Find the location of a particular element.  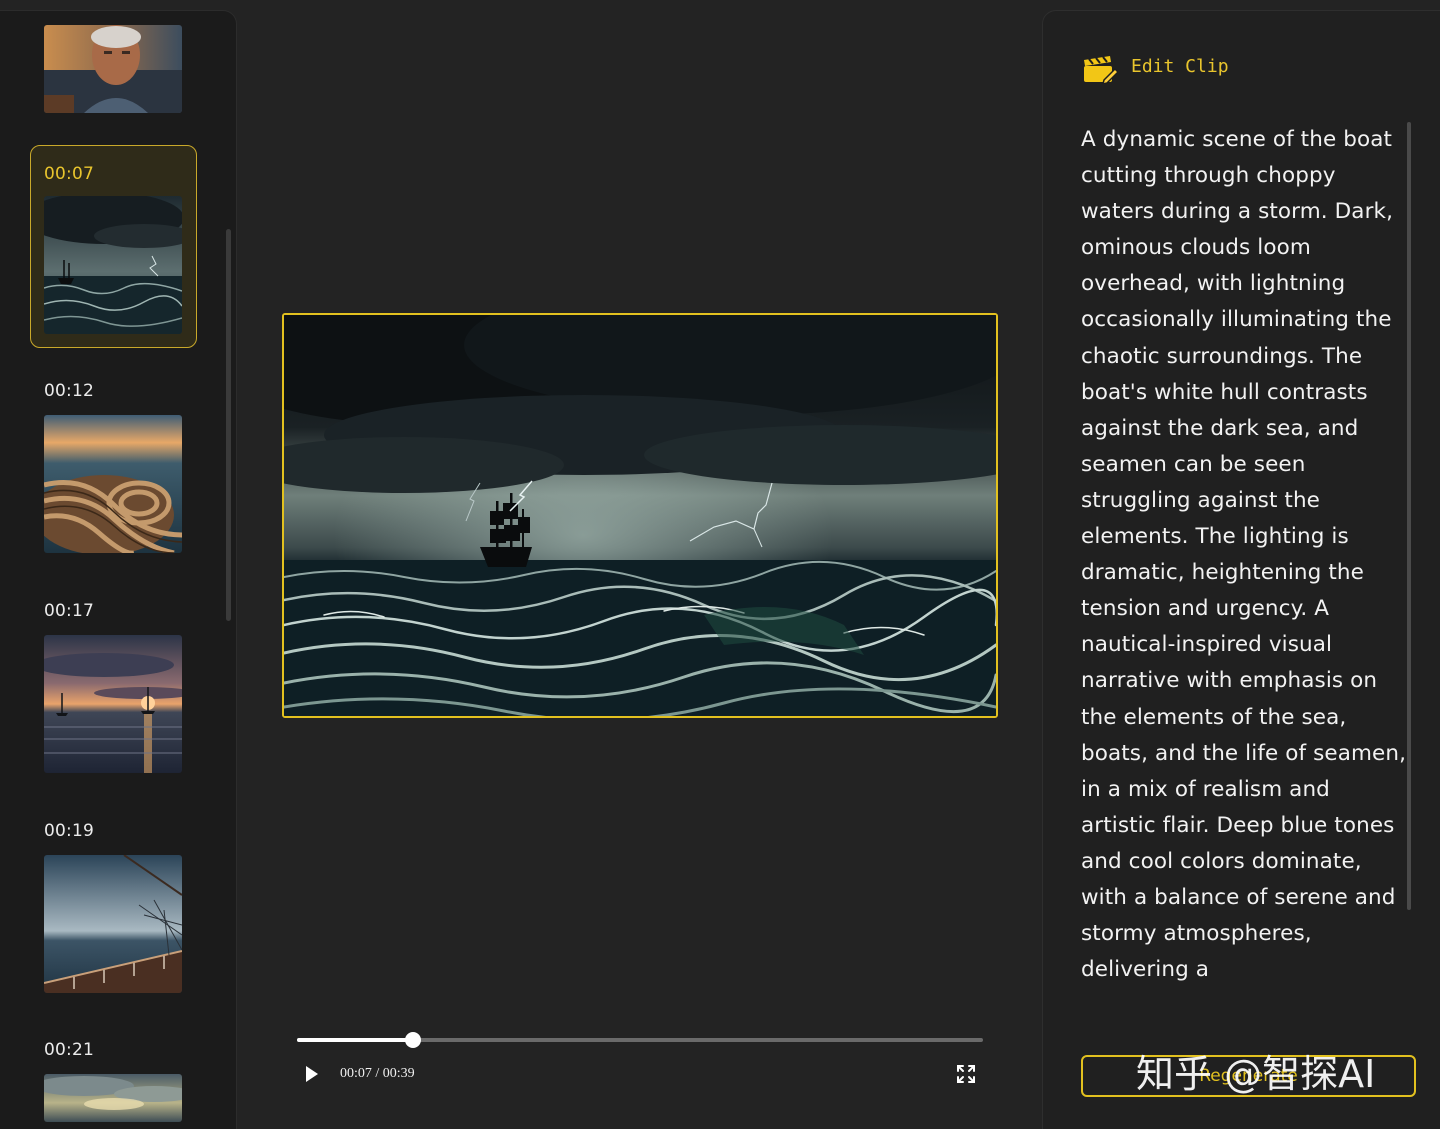

clip-item is located at coordinates (113, 64).